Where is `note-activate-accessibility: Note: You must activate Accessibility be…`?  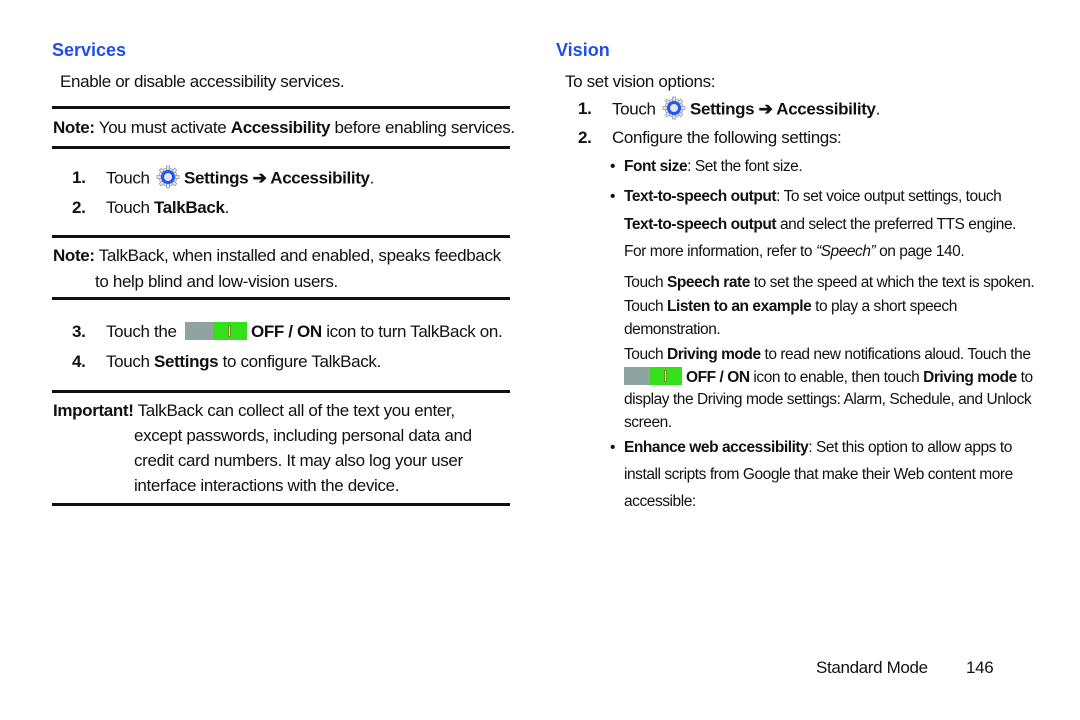
note-activate-accessibility: Note: You must activate Accessibility be… is located at coordinates (284, 127).